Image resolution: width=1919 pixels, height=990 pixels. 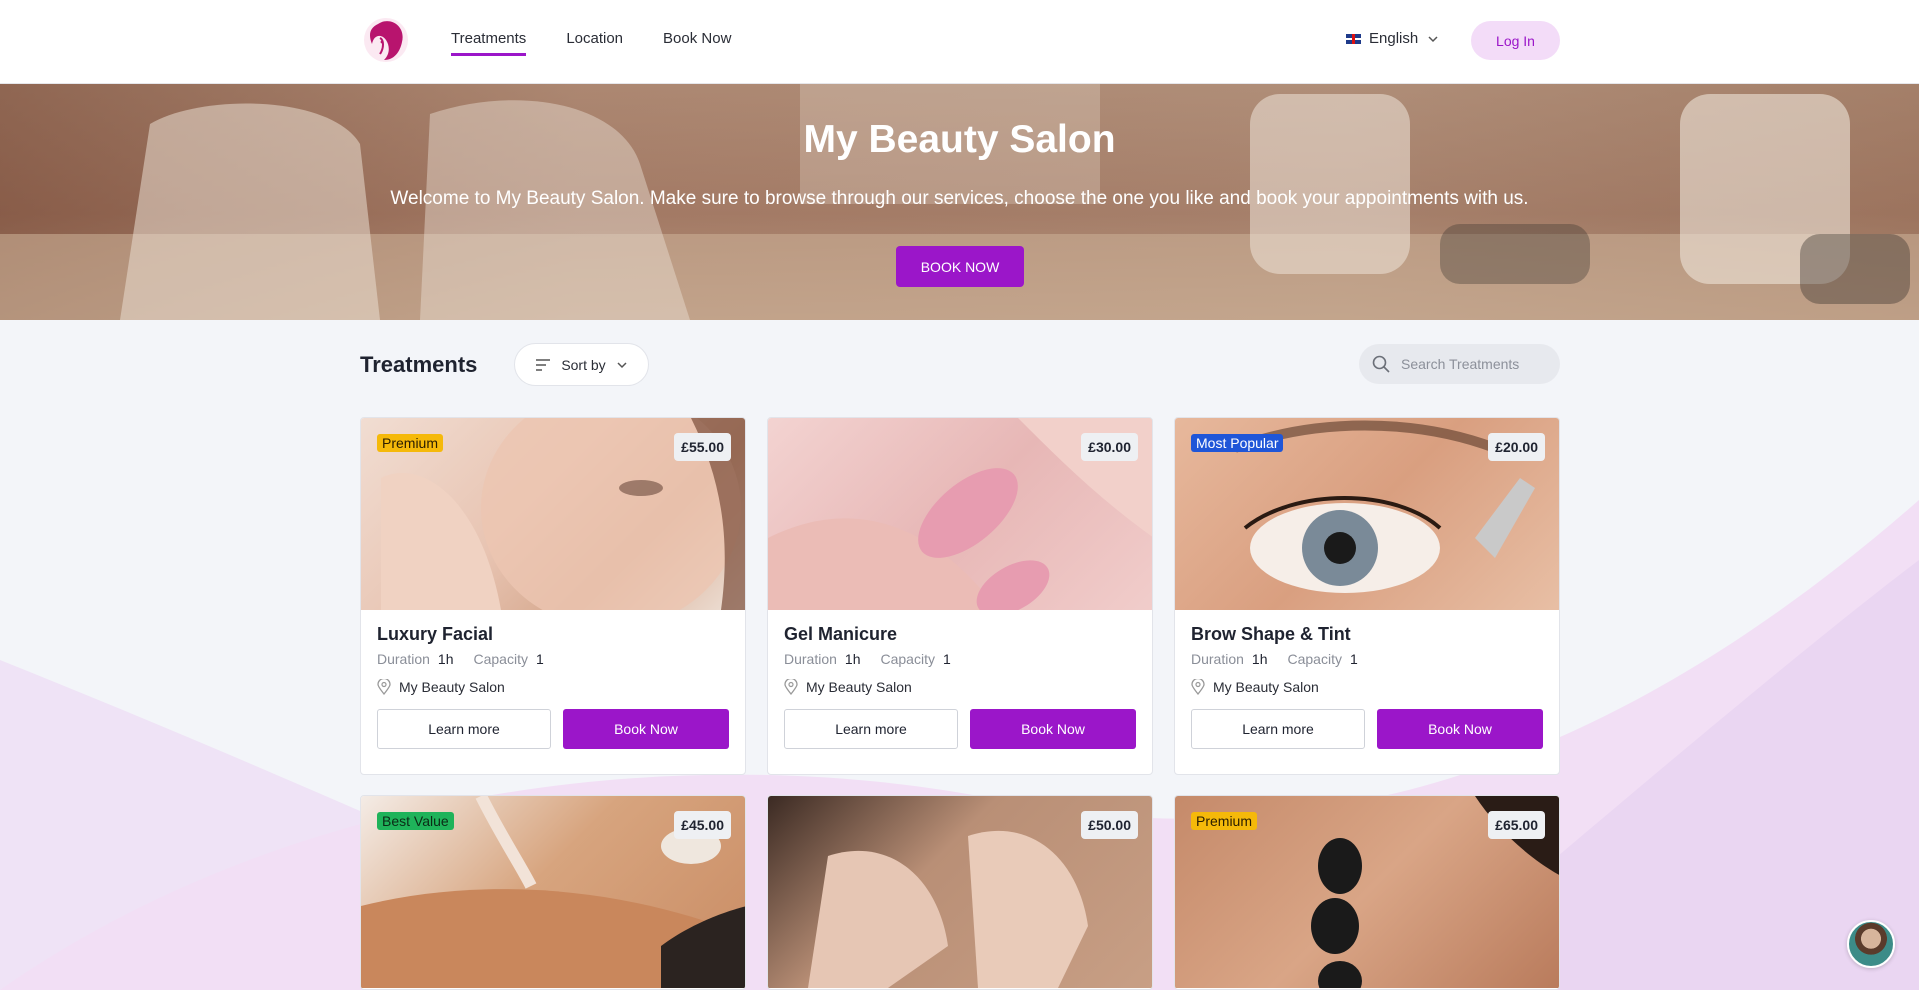 What do you see at coordinates (1109, 447) in the screenshot?
I see `price-tag: £30.00` at bounding box center [1109, 447].